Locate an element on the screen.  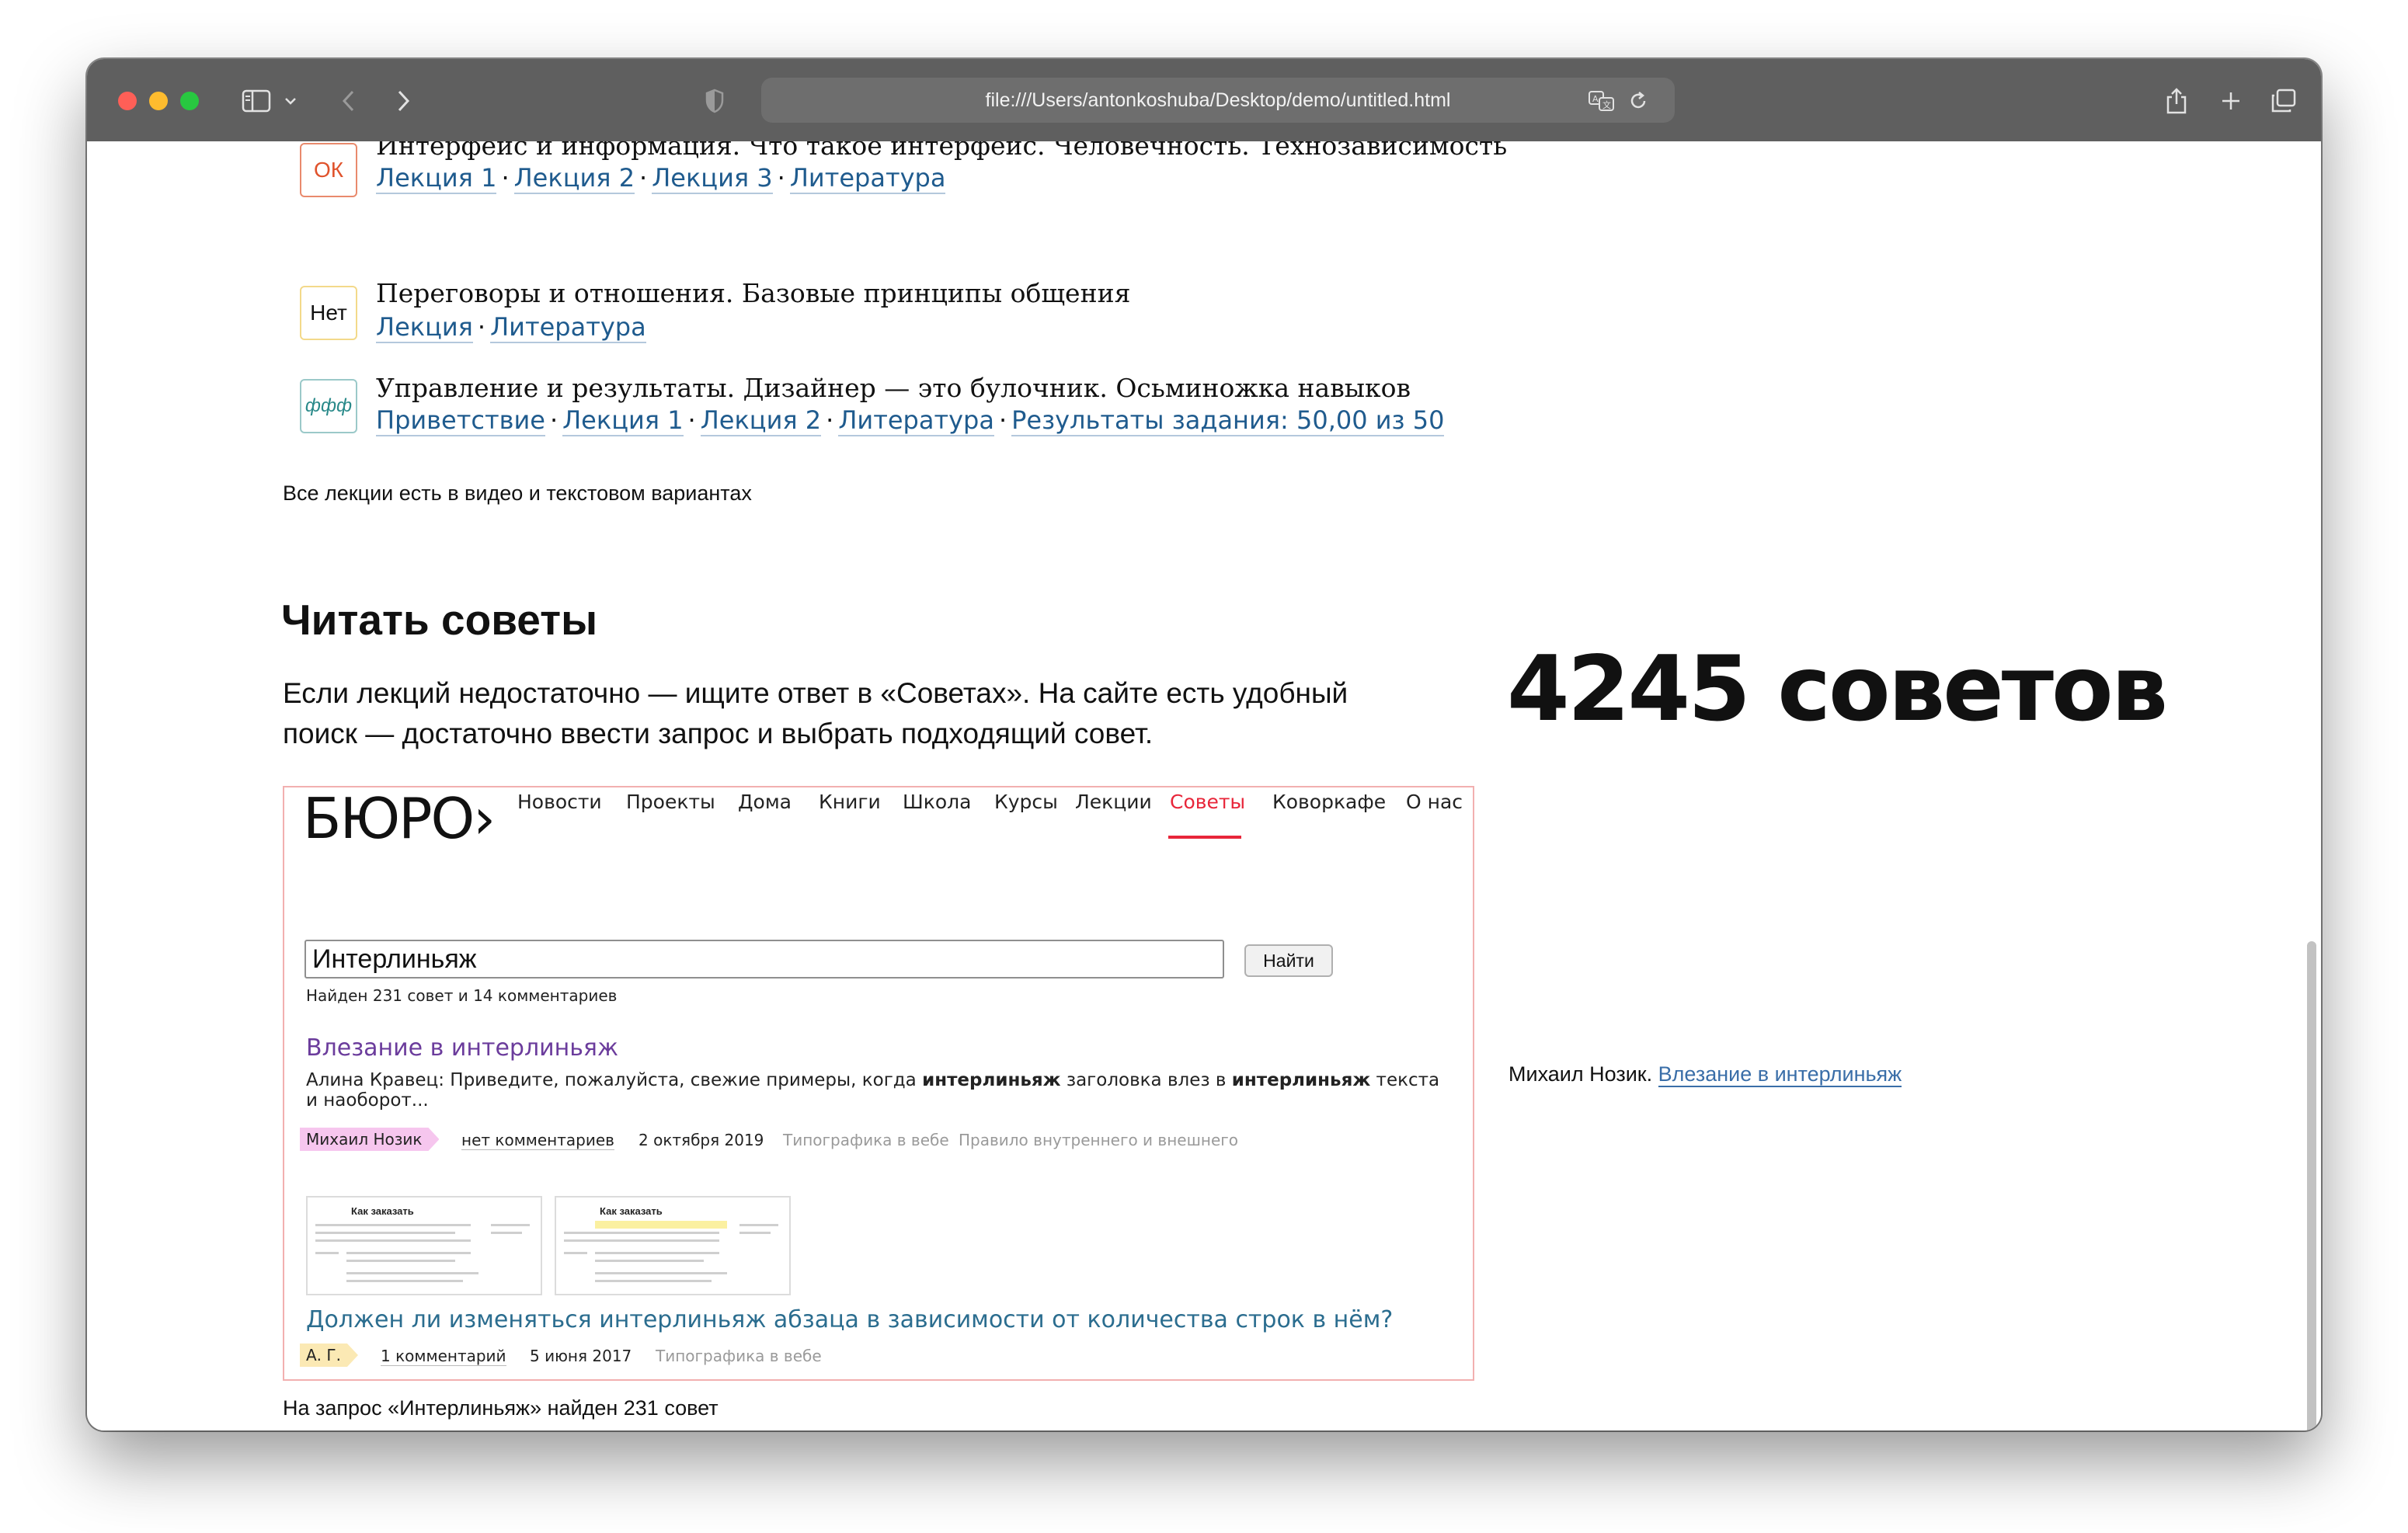
lecture-links: Лекция · Литература is located at coordinates (511, 327).